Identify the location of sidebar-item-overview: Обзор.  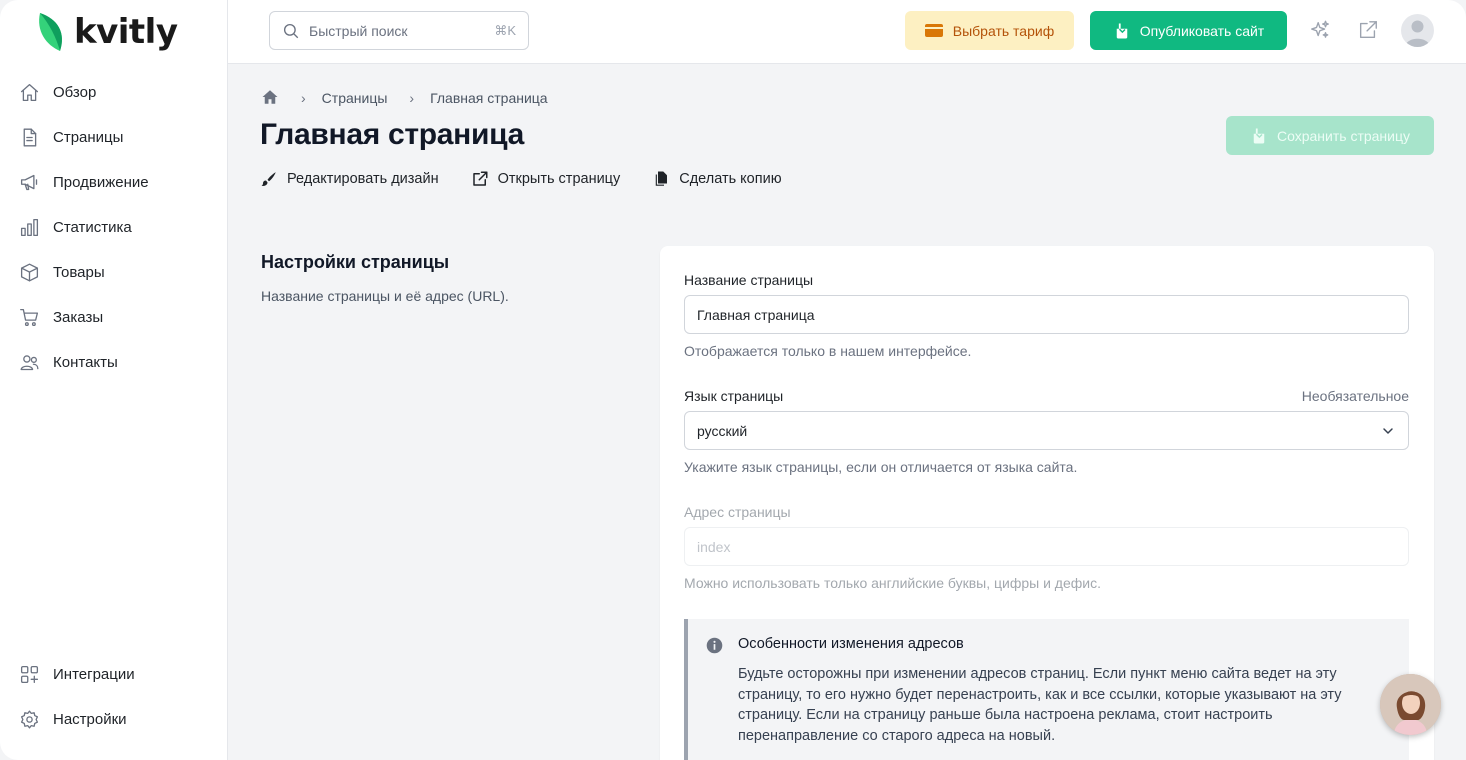
(114, 92).